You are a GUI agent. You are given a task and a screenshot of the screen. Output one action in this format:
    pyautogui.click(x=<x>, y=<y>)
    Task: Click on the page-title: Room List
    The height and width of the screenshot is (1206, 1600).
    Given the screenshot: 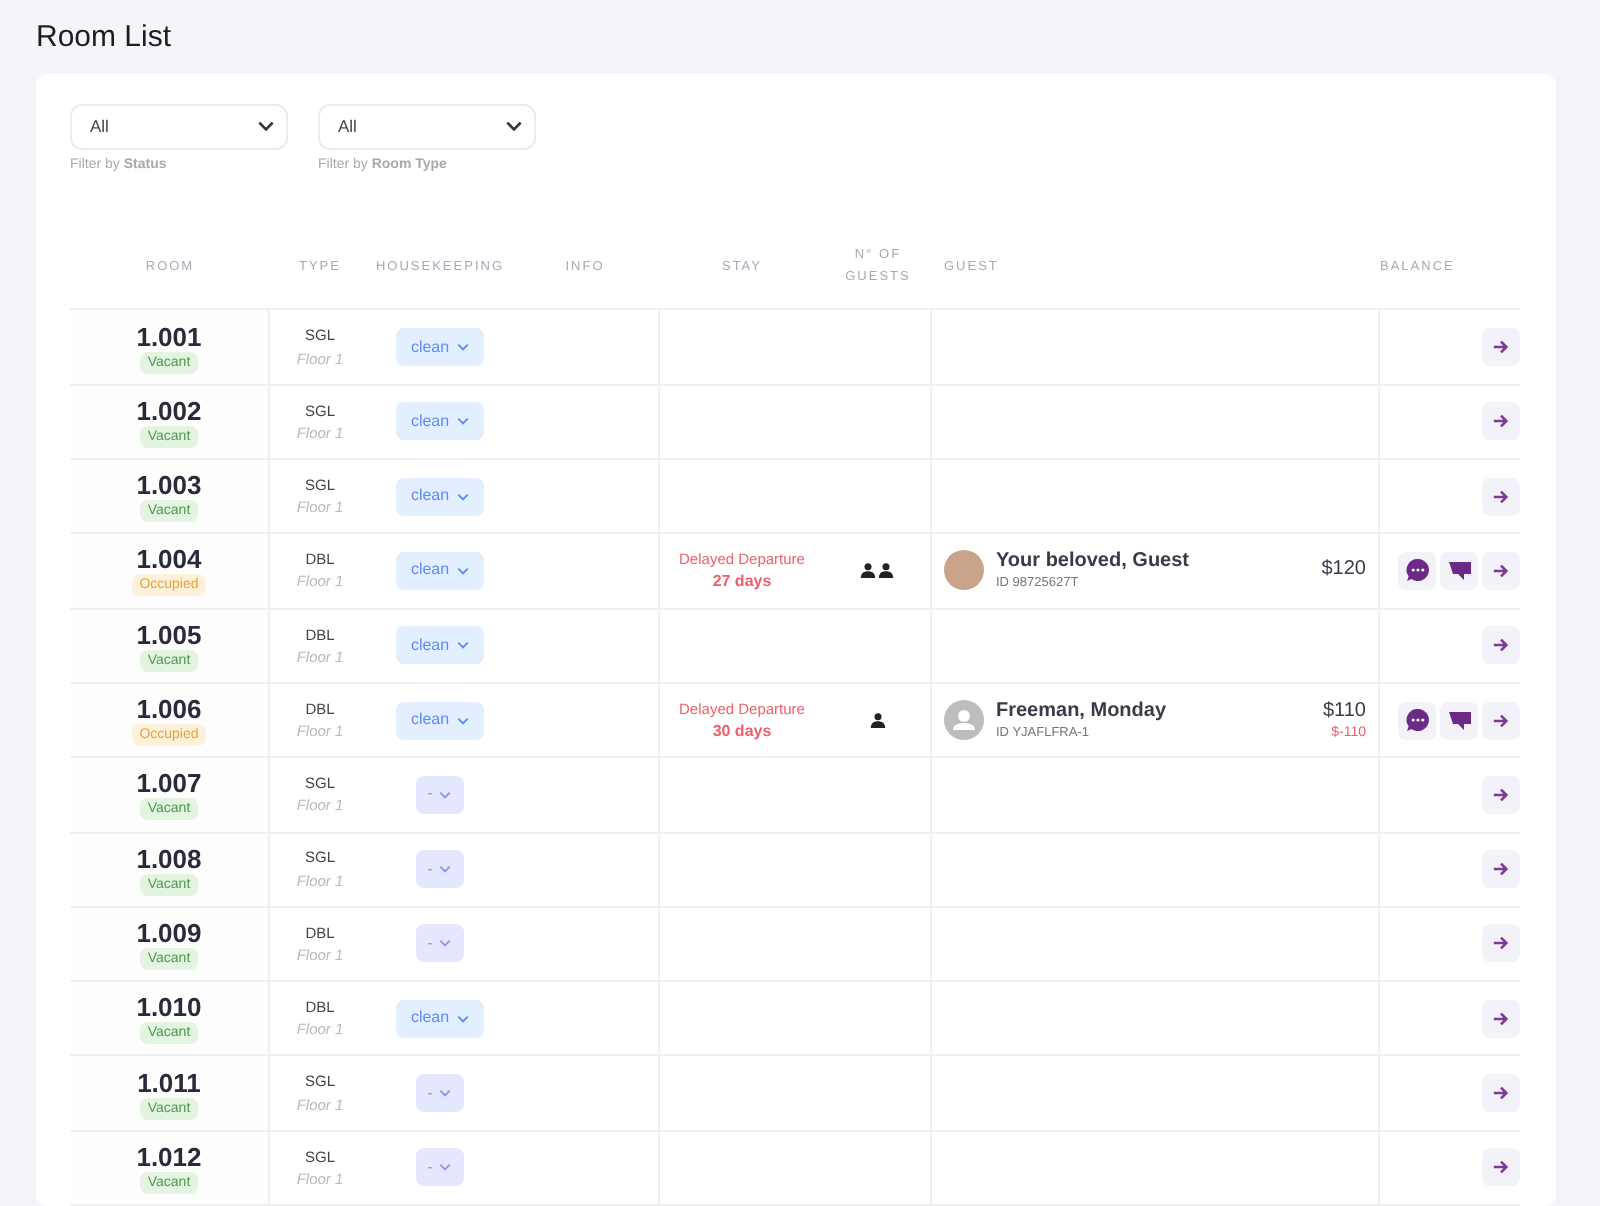 What is the action you would take?
    pyautogui.click(x=105, y=38)
    